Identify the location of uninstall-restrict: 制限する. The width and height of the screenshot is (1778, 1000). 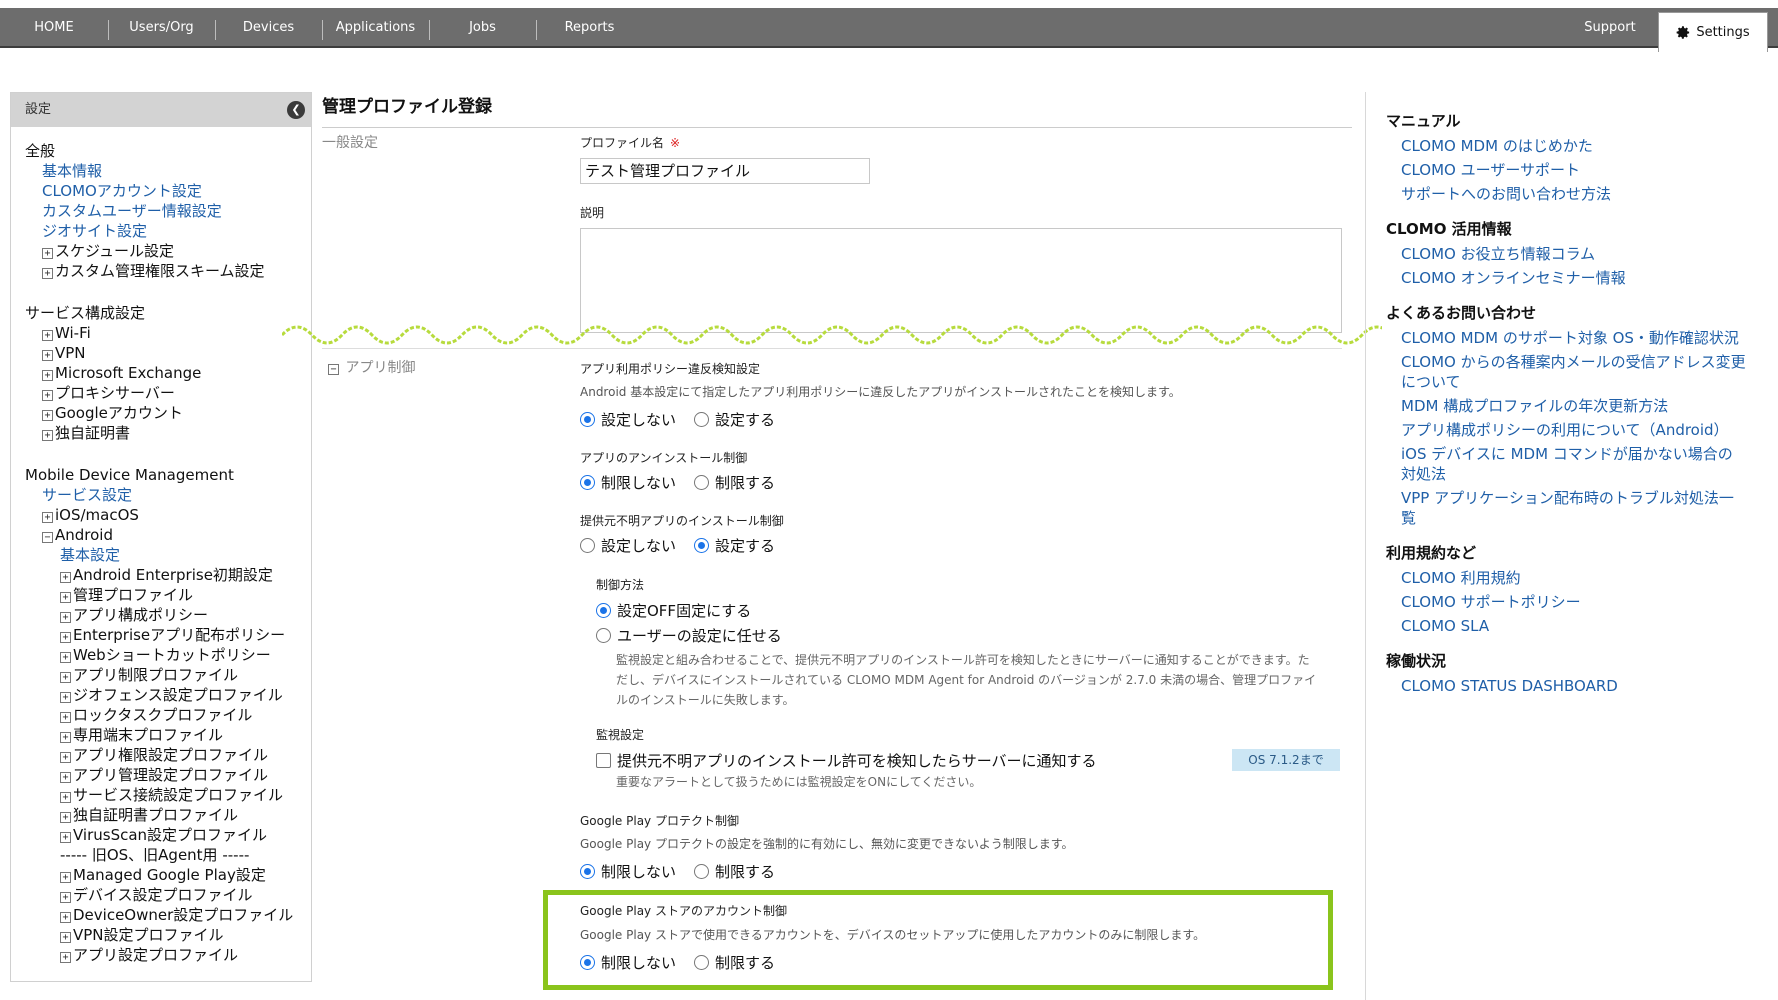
(734, 482).